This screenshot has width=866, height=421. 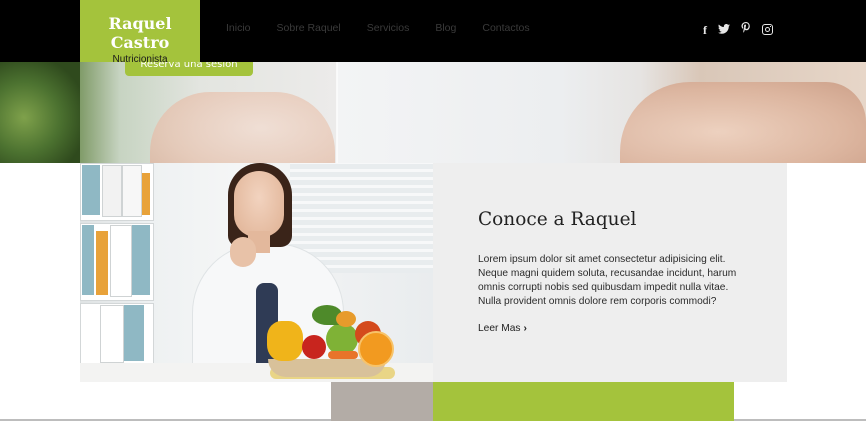 I want to click on social-links: f, so click(x=738, y=29).